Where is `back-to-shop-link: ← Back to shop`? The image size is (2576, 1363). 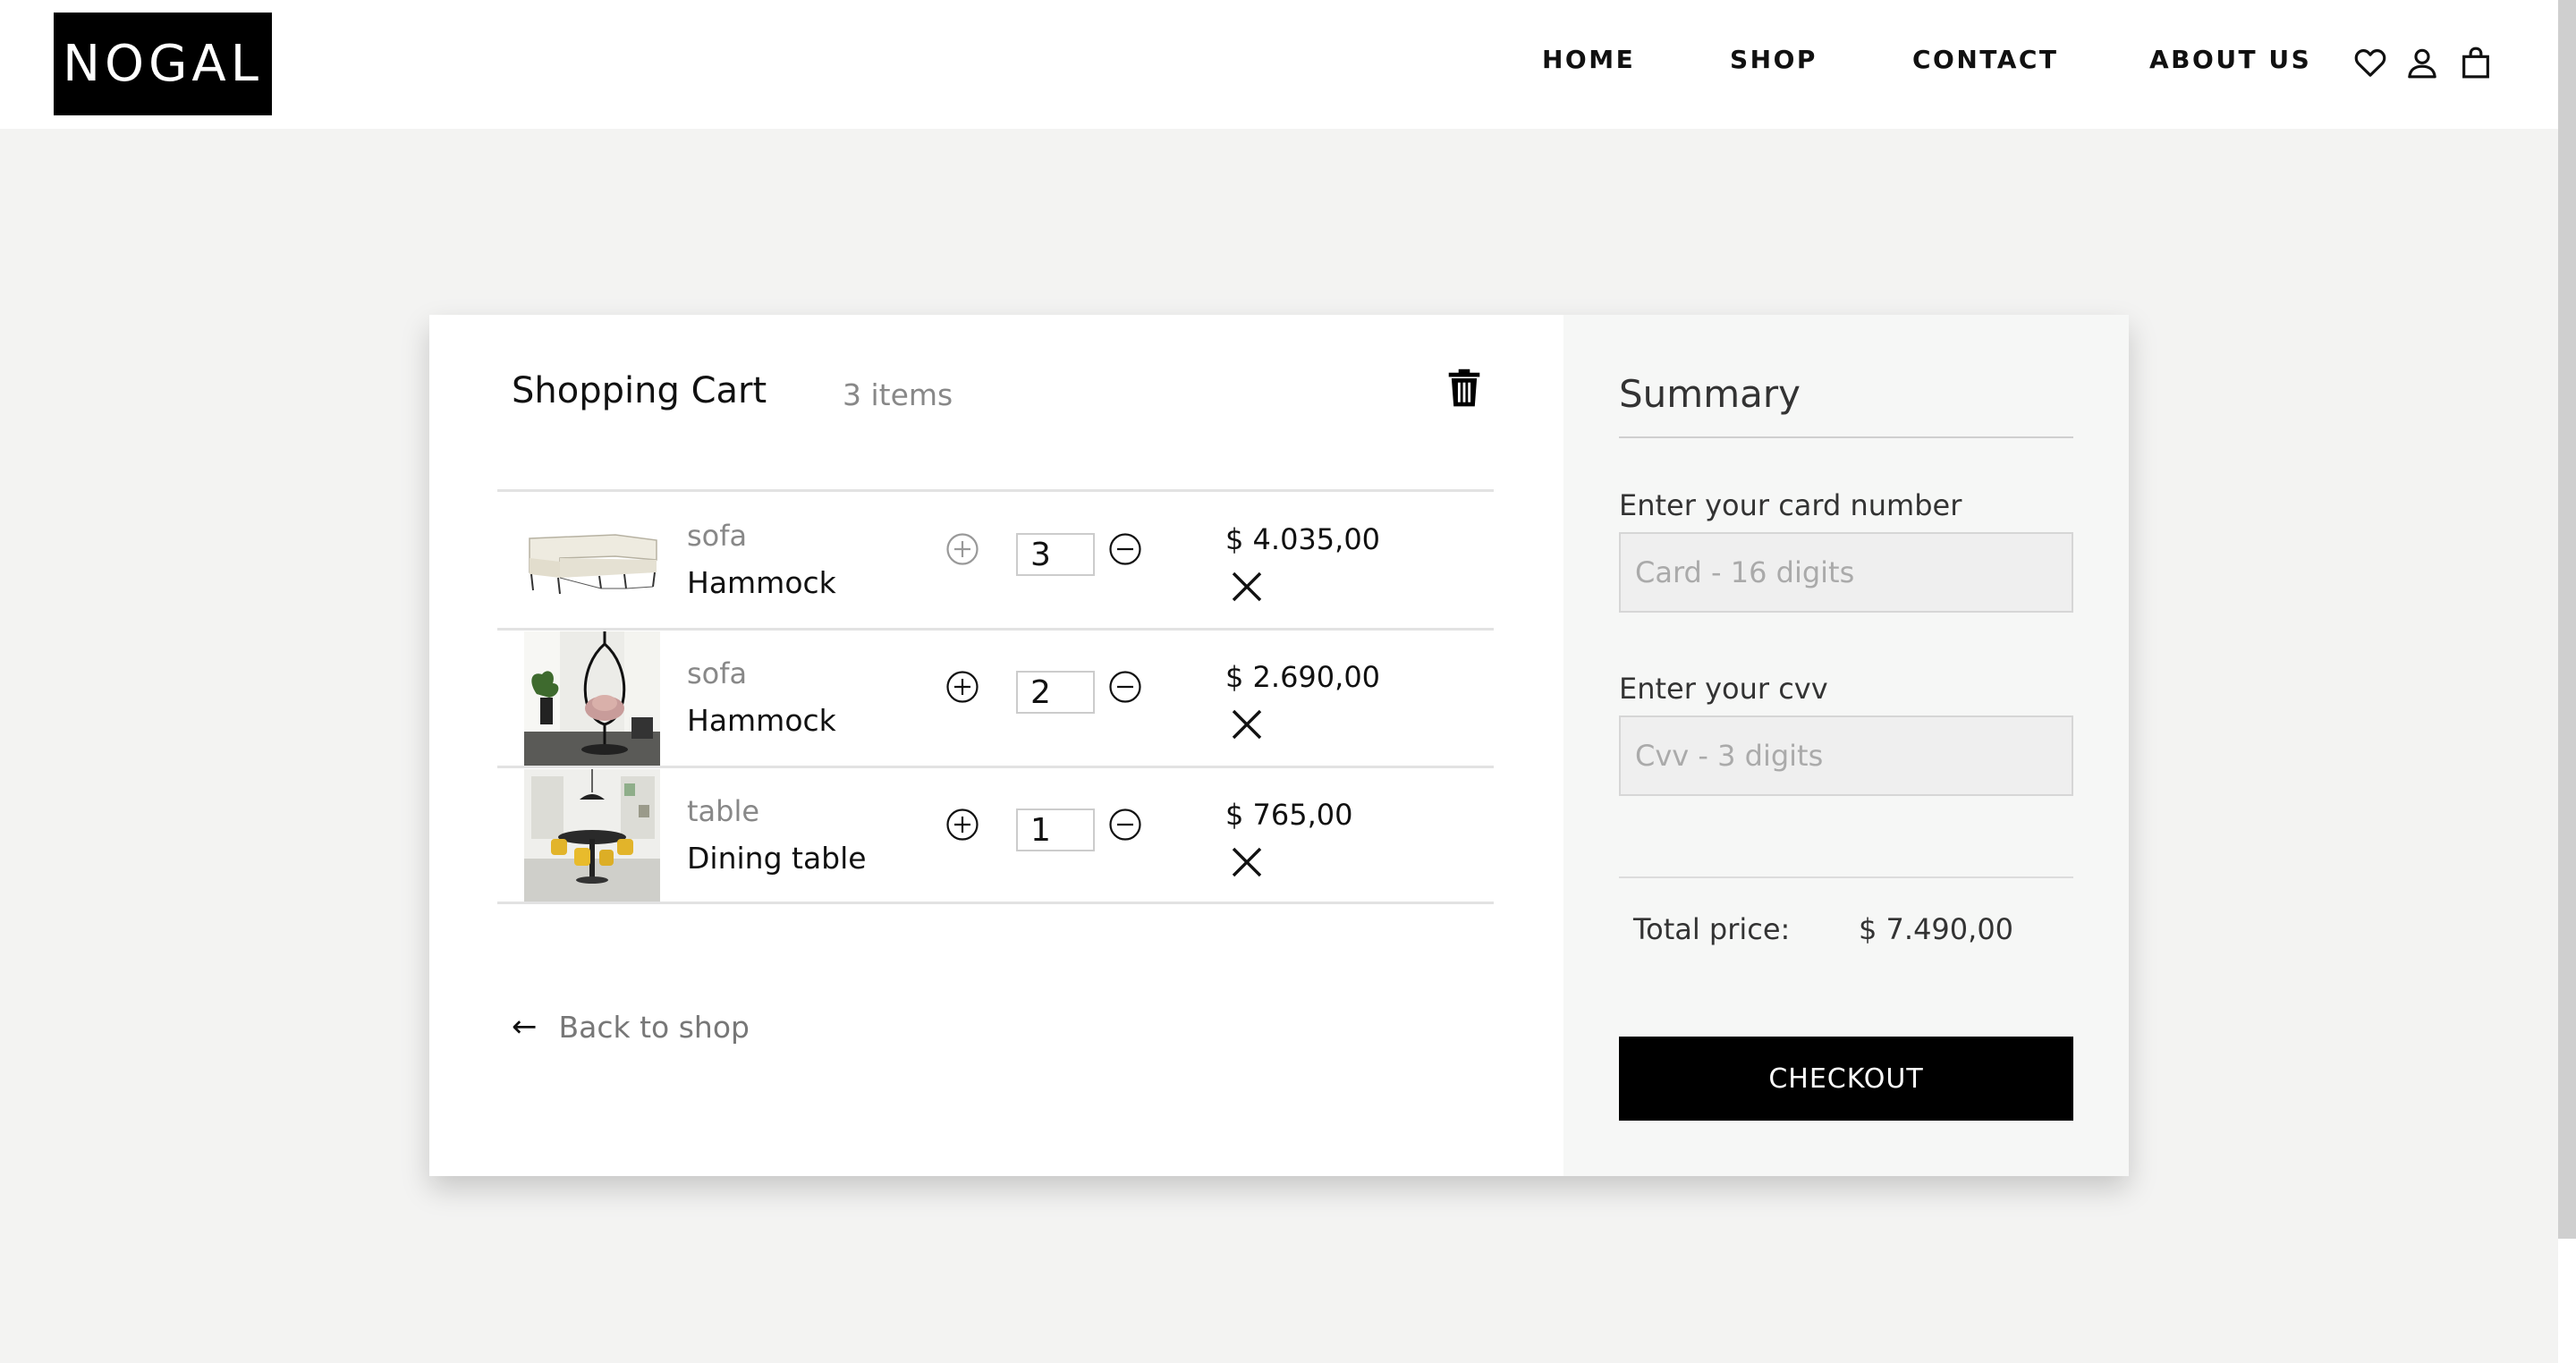
back-to-shop-link: ← Back to shop is located at coordinates (631, 1027).